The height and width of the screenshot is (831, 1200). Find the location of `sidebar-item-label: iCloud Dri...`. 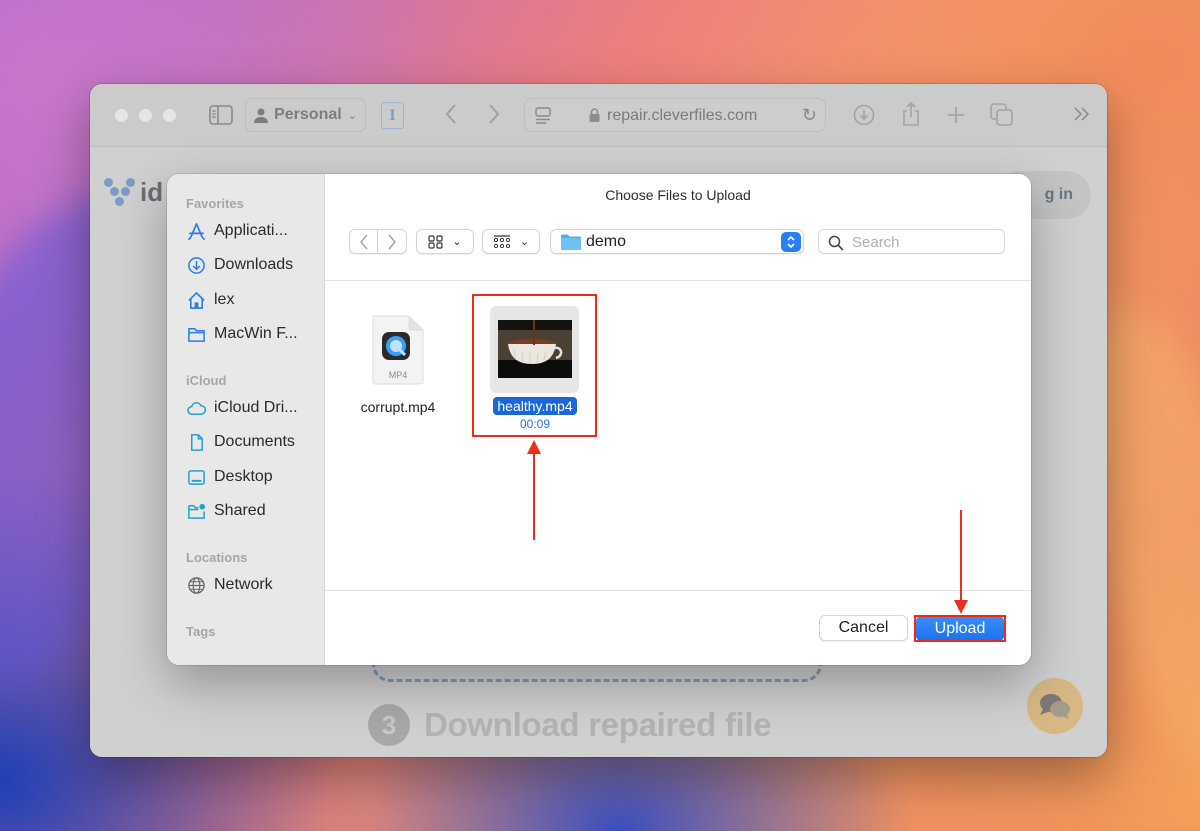

sidebar-item-label: iCloud Dri... is located at coordinates (256, 407).